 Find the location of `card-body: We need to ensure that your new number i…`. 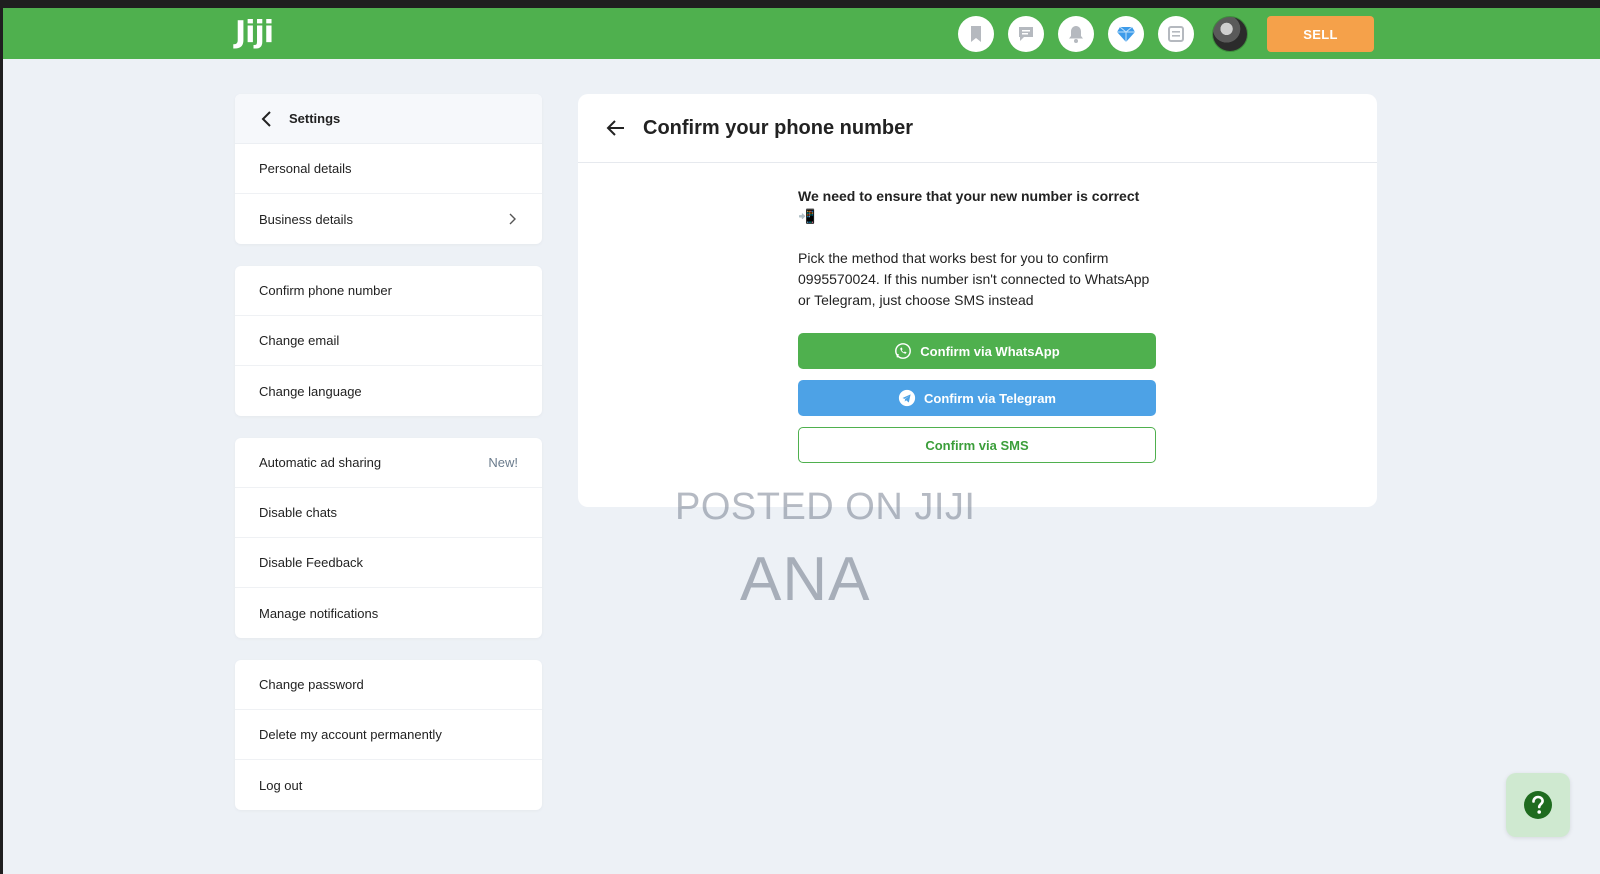

card-body: We need to ensure that your new number i… is located at coordinates (977, 324).